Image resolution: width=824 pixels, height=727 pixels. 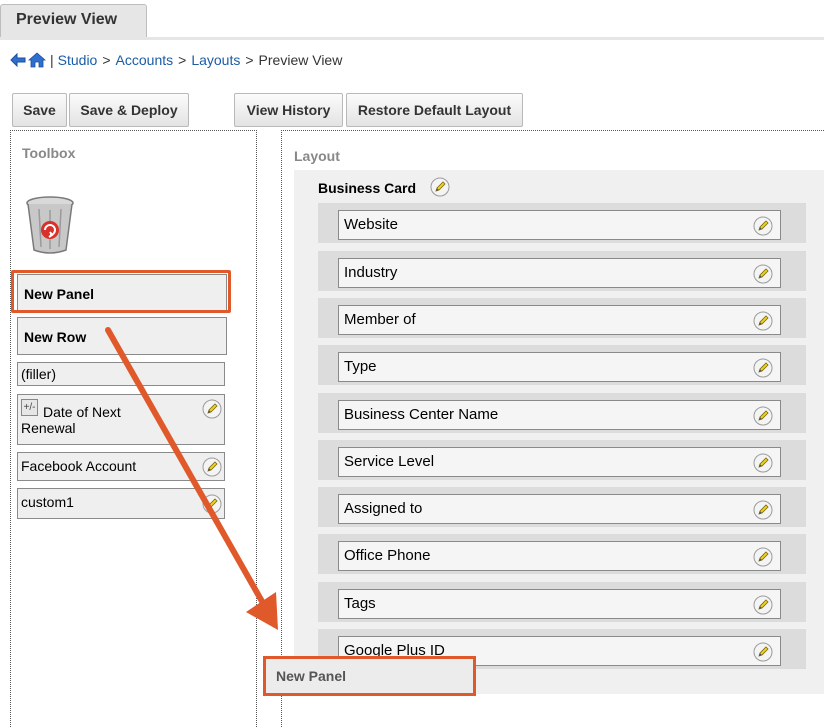 What do you see at coordinates (559, 225) in the screenshot?
I see `field-website: Website` at bounding box center [559, 225].